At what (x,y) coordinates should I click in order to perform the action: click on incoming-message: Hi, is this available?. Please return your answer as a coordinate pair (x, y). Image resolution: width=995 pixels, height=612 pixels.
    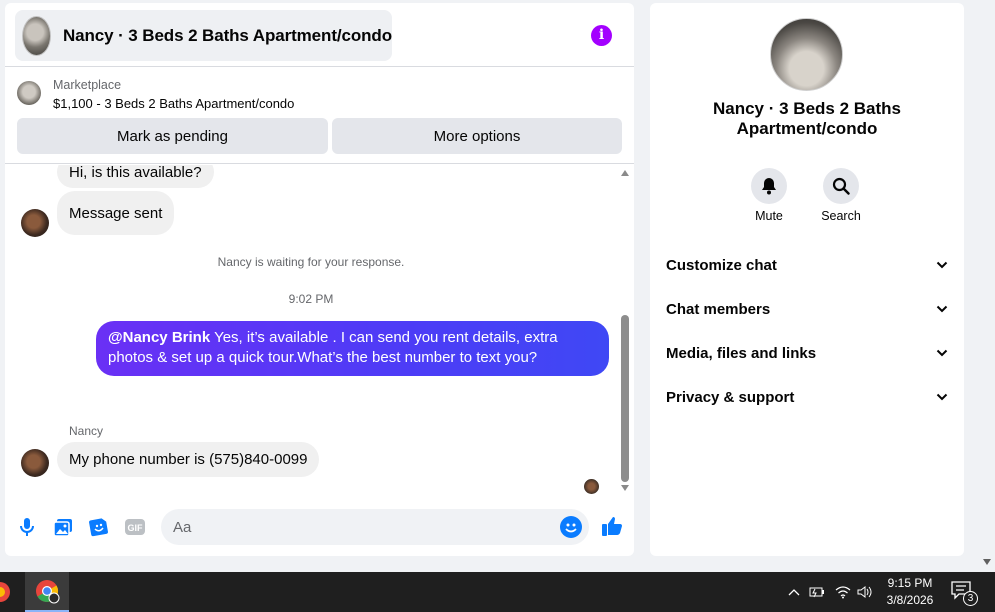
    Looking at the image, I should click on (135, 176).